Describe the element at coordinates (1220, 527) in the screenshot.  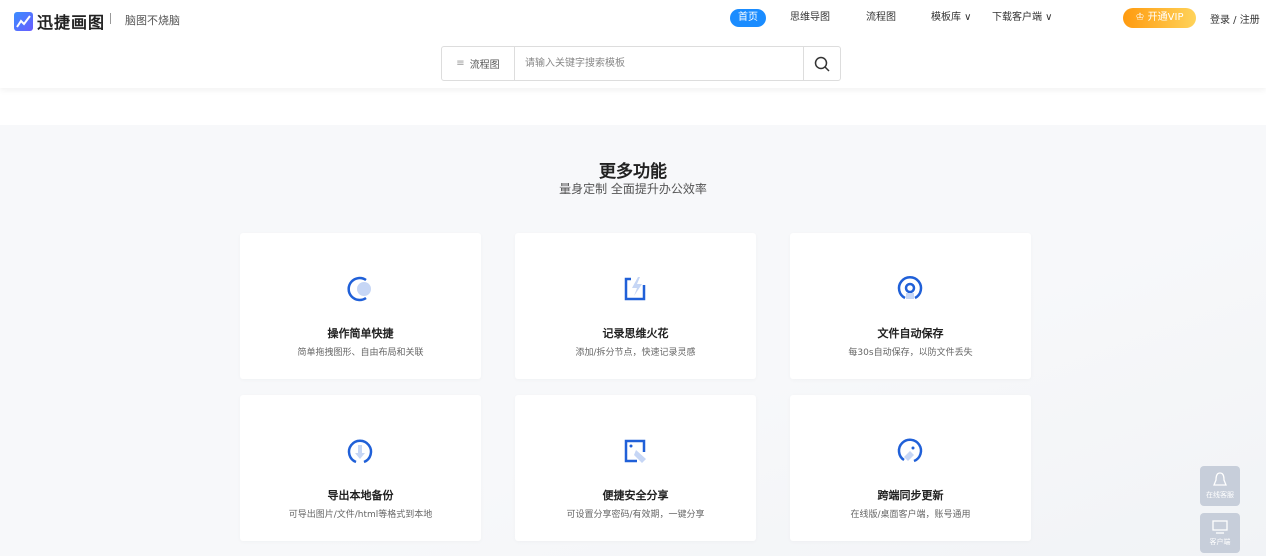
I see `monitor-icon` at that location.